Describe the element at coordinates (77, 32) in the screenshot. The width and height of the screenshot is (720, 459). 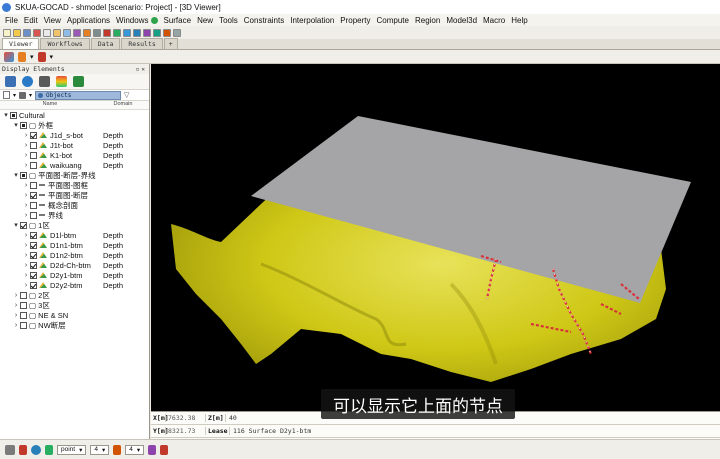
I see `wand-icon` at that location.